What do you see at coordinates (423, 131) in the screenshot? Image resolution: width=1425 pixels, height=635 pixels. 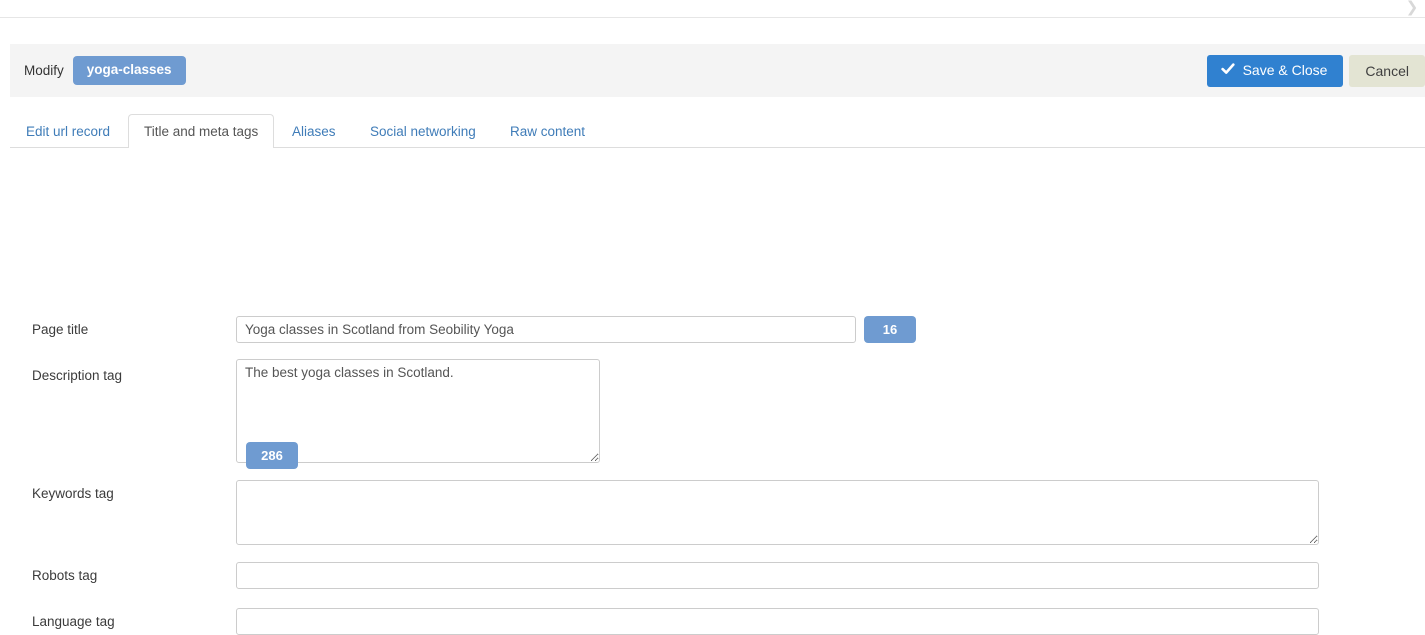 I see `tab-social-networking: Social networking` at bounding box center [423, 131].